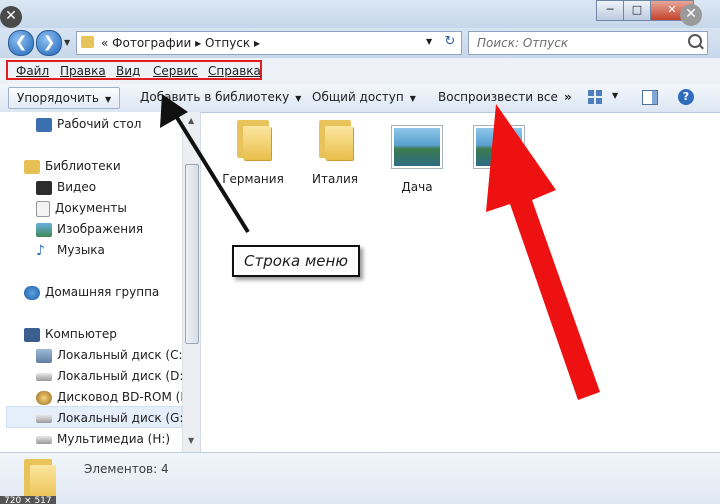 Image resolution: width=720 pixels, height=504 pixels. I want to click on search-icon, so click(695, 41).